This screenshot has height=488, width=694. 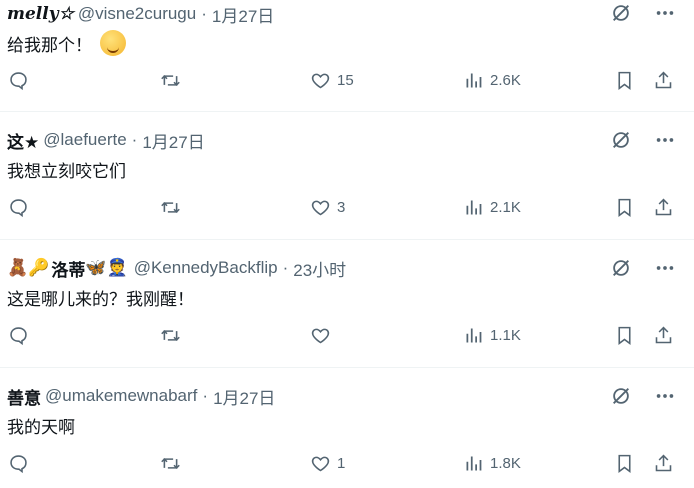 I want to click on tweet-header: melly☆ @visne2curugu · 1月27日, so click(x=305, y=14).